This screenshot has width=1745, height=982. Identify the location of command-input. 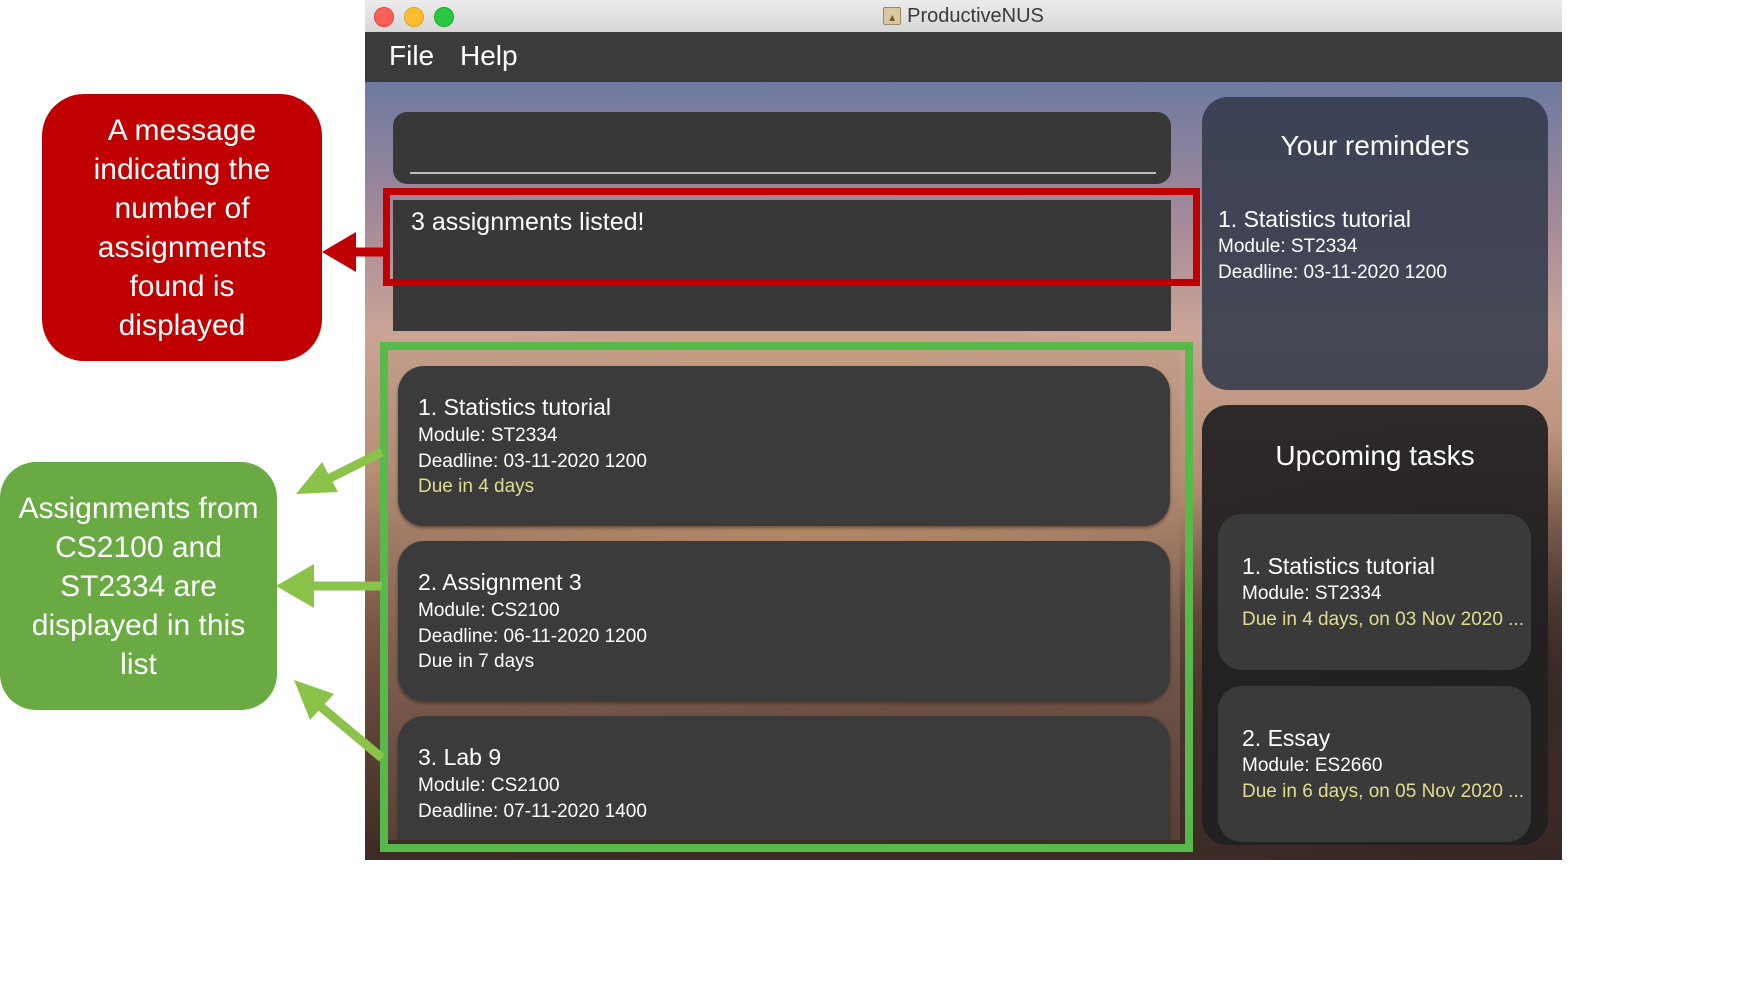
(783, 173).